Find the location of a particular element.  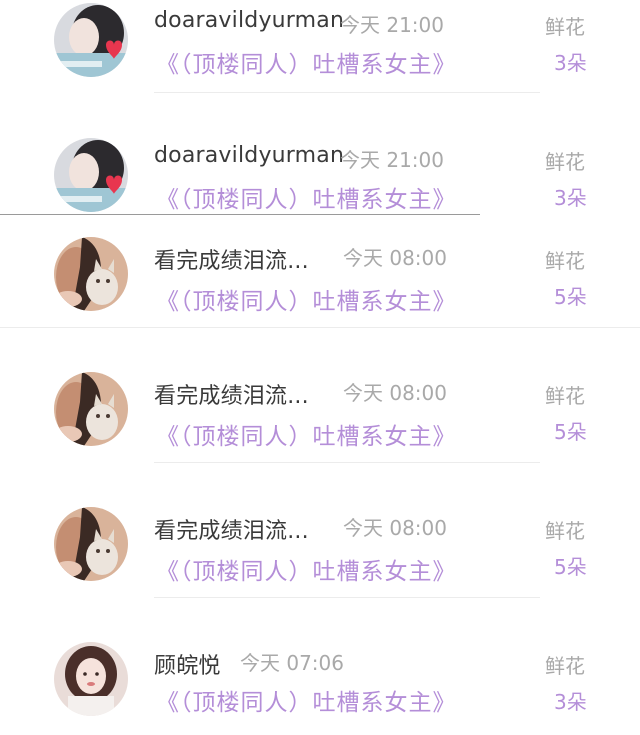

gift-time: 今天 07:06 is located at coordinates (292, 663).